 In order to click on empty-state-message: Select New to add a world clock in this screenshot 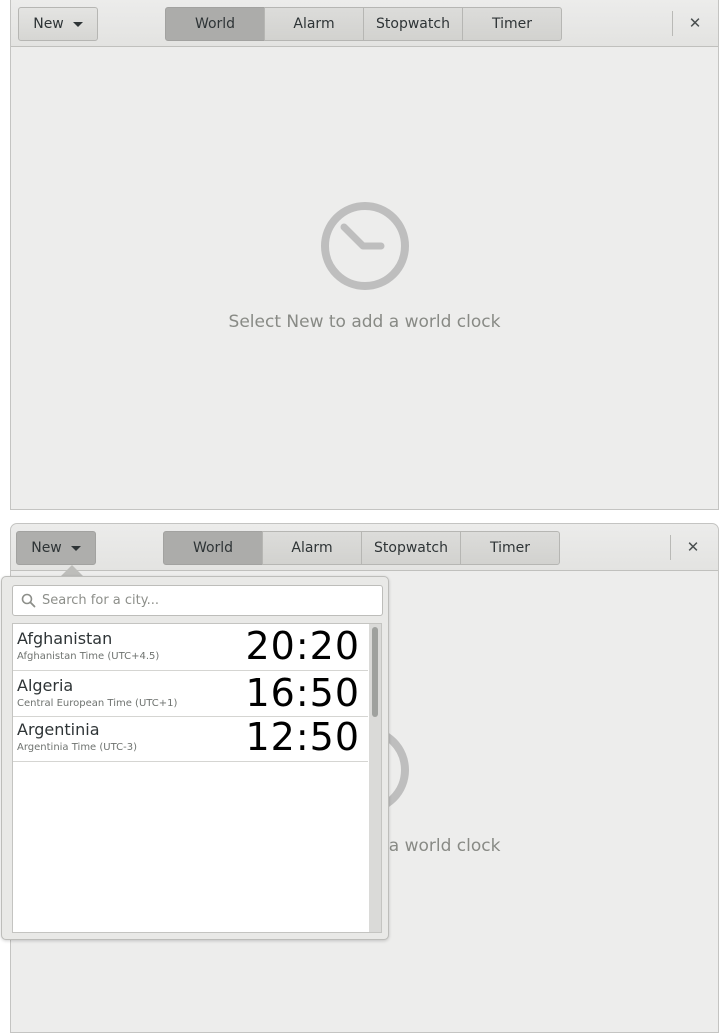, I will do `click(364, 322)`.